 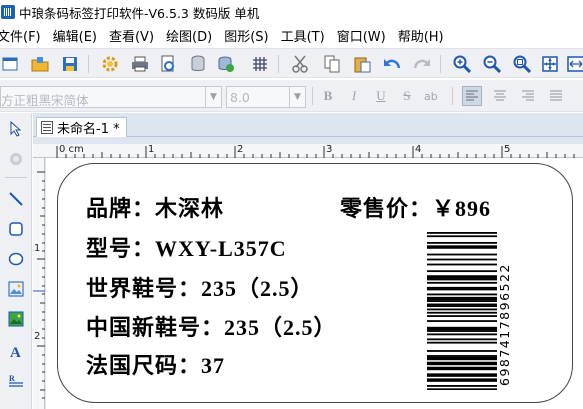 What do you see at coordinates (226, 64) in the screenshot?
I see `database-add-icon` at bounding box center [226, 64].